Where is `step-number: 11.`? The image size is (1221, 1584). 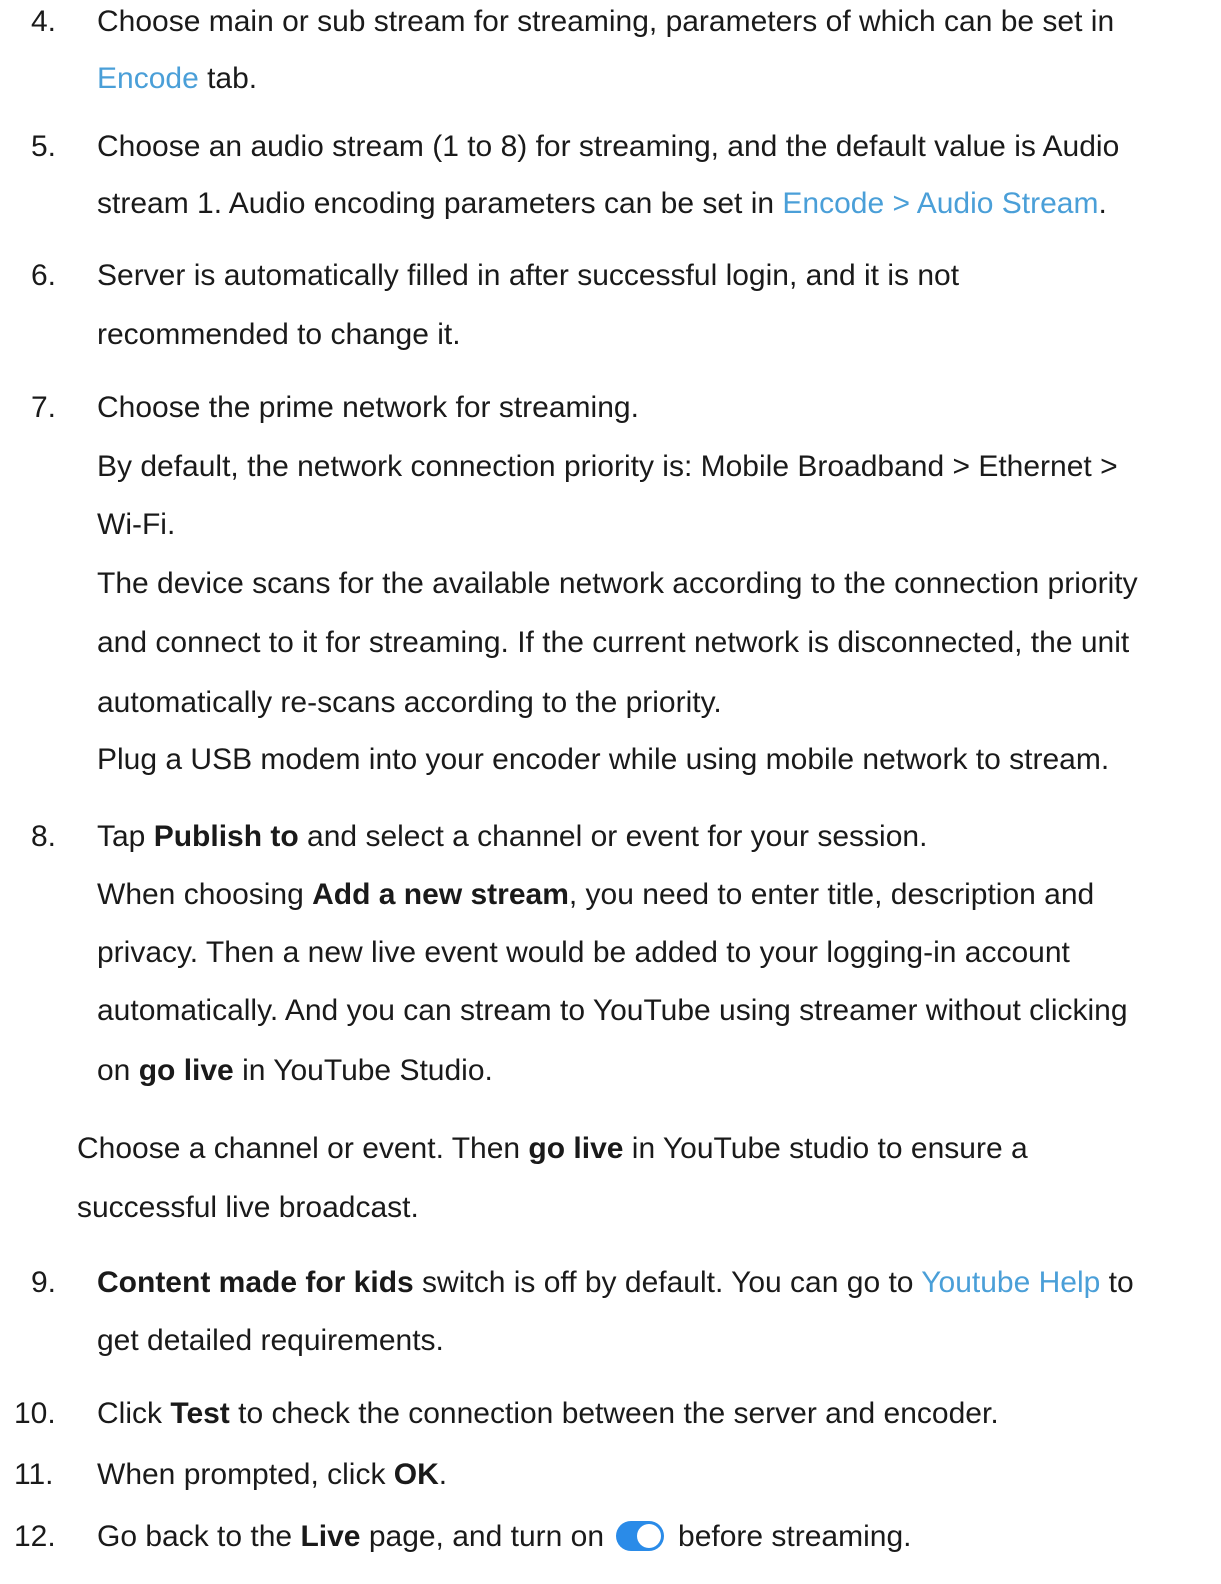 step-number: 11. is located at coordinates (34, 1474).